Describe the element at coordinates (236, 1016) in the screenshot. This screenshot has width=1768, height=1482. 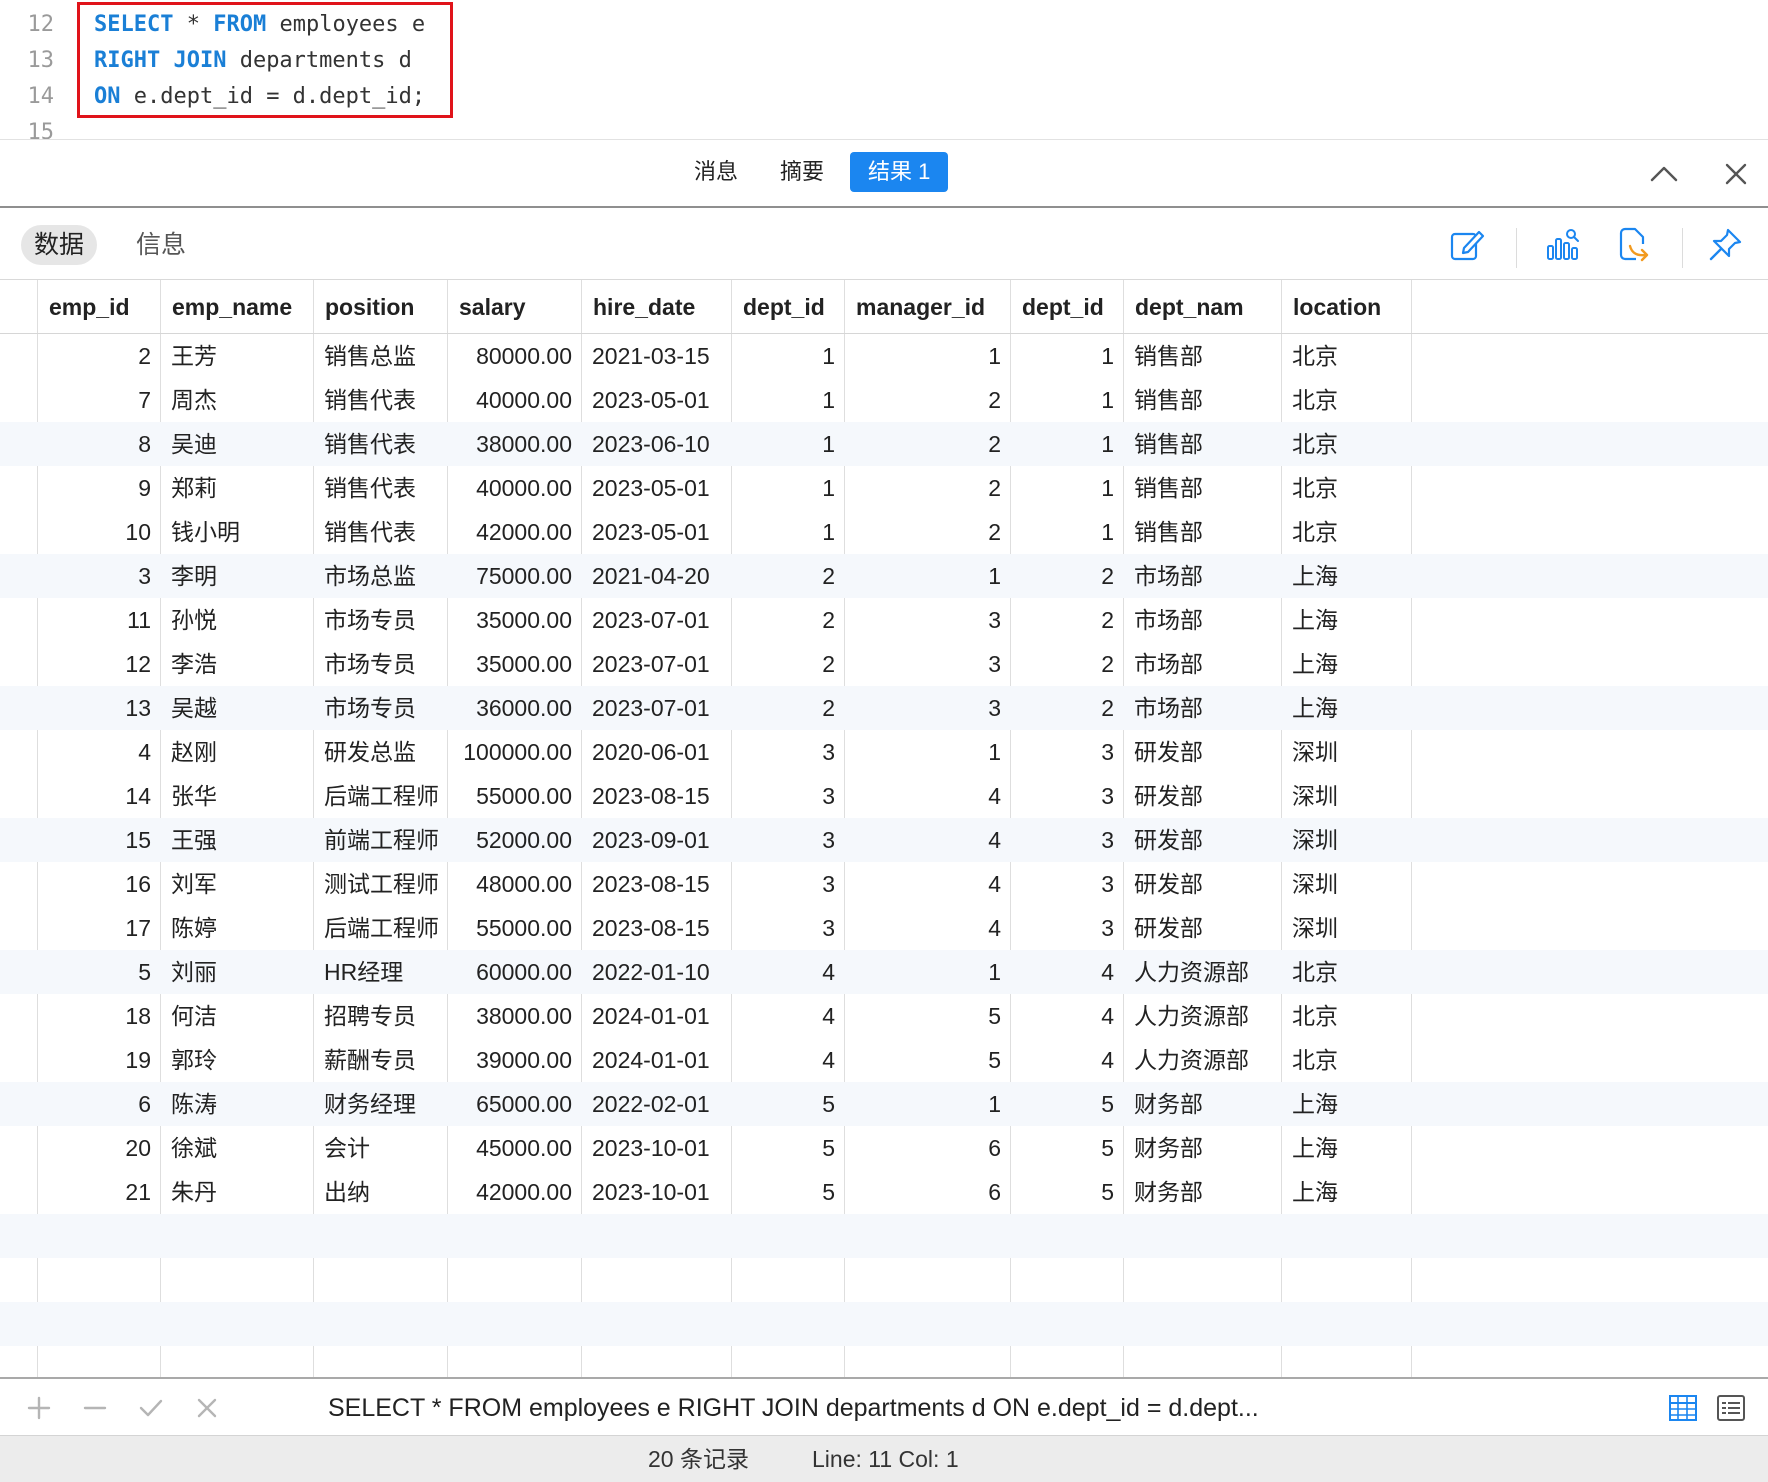
I see `table-cell-emp-name: 何洁` at that location.